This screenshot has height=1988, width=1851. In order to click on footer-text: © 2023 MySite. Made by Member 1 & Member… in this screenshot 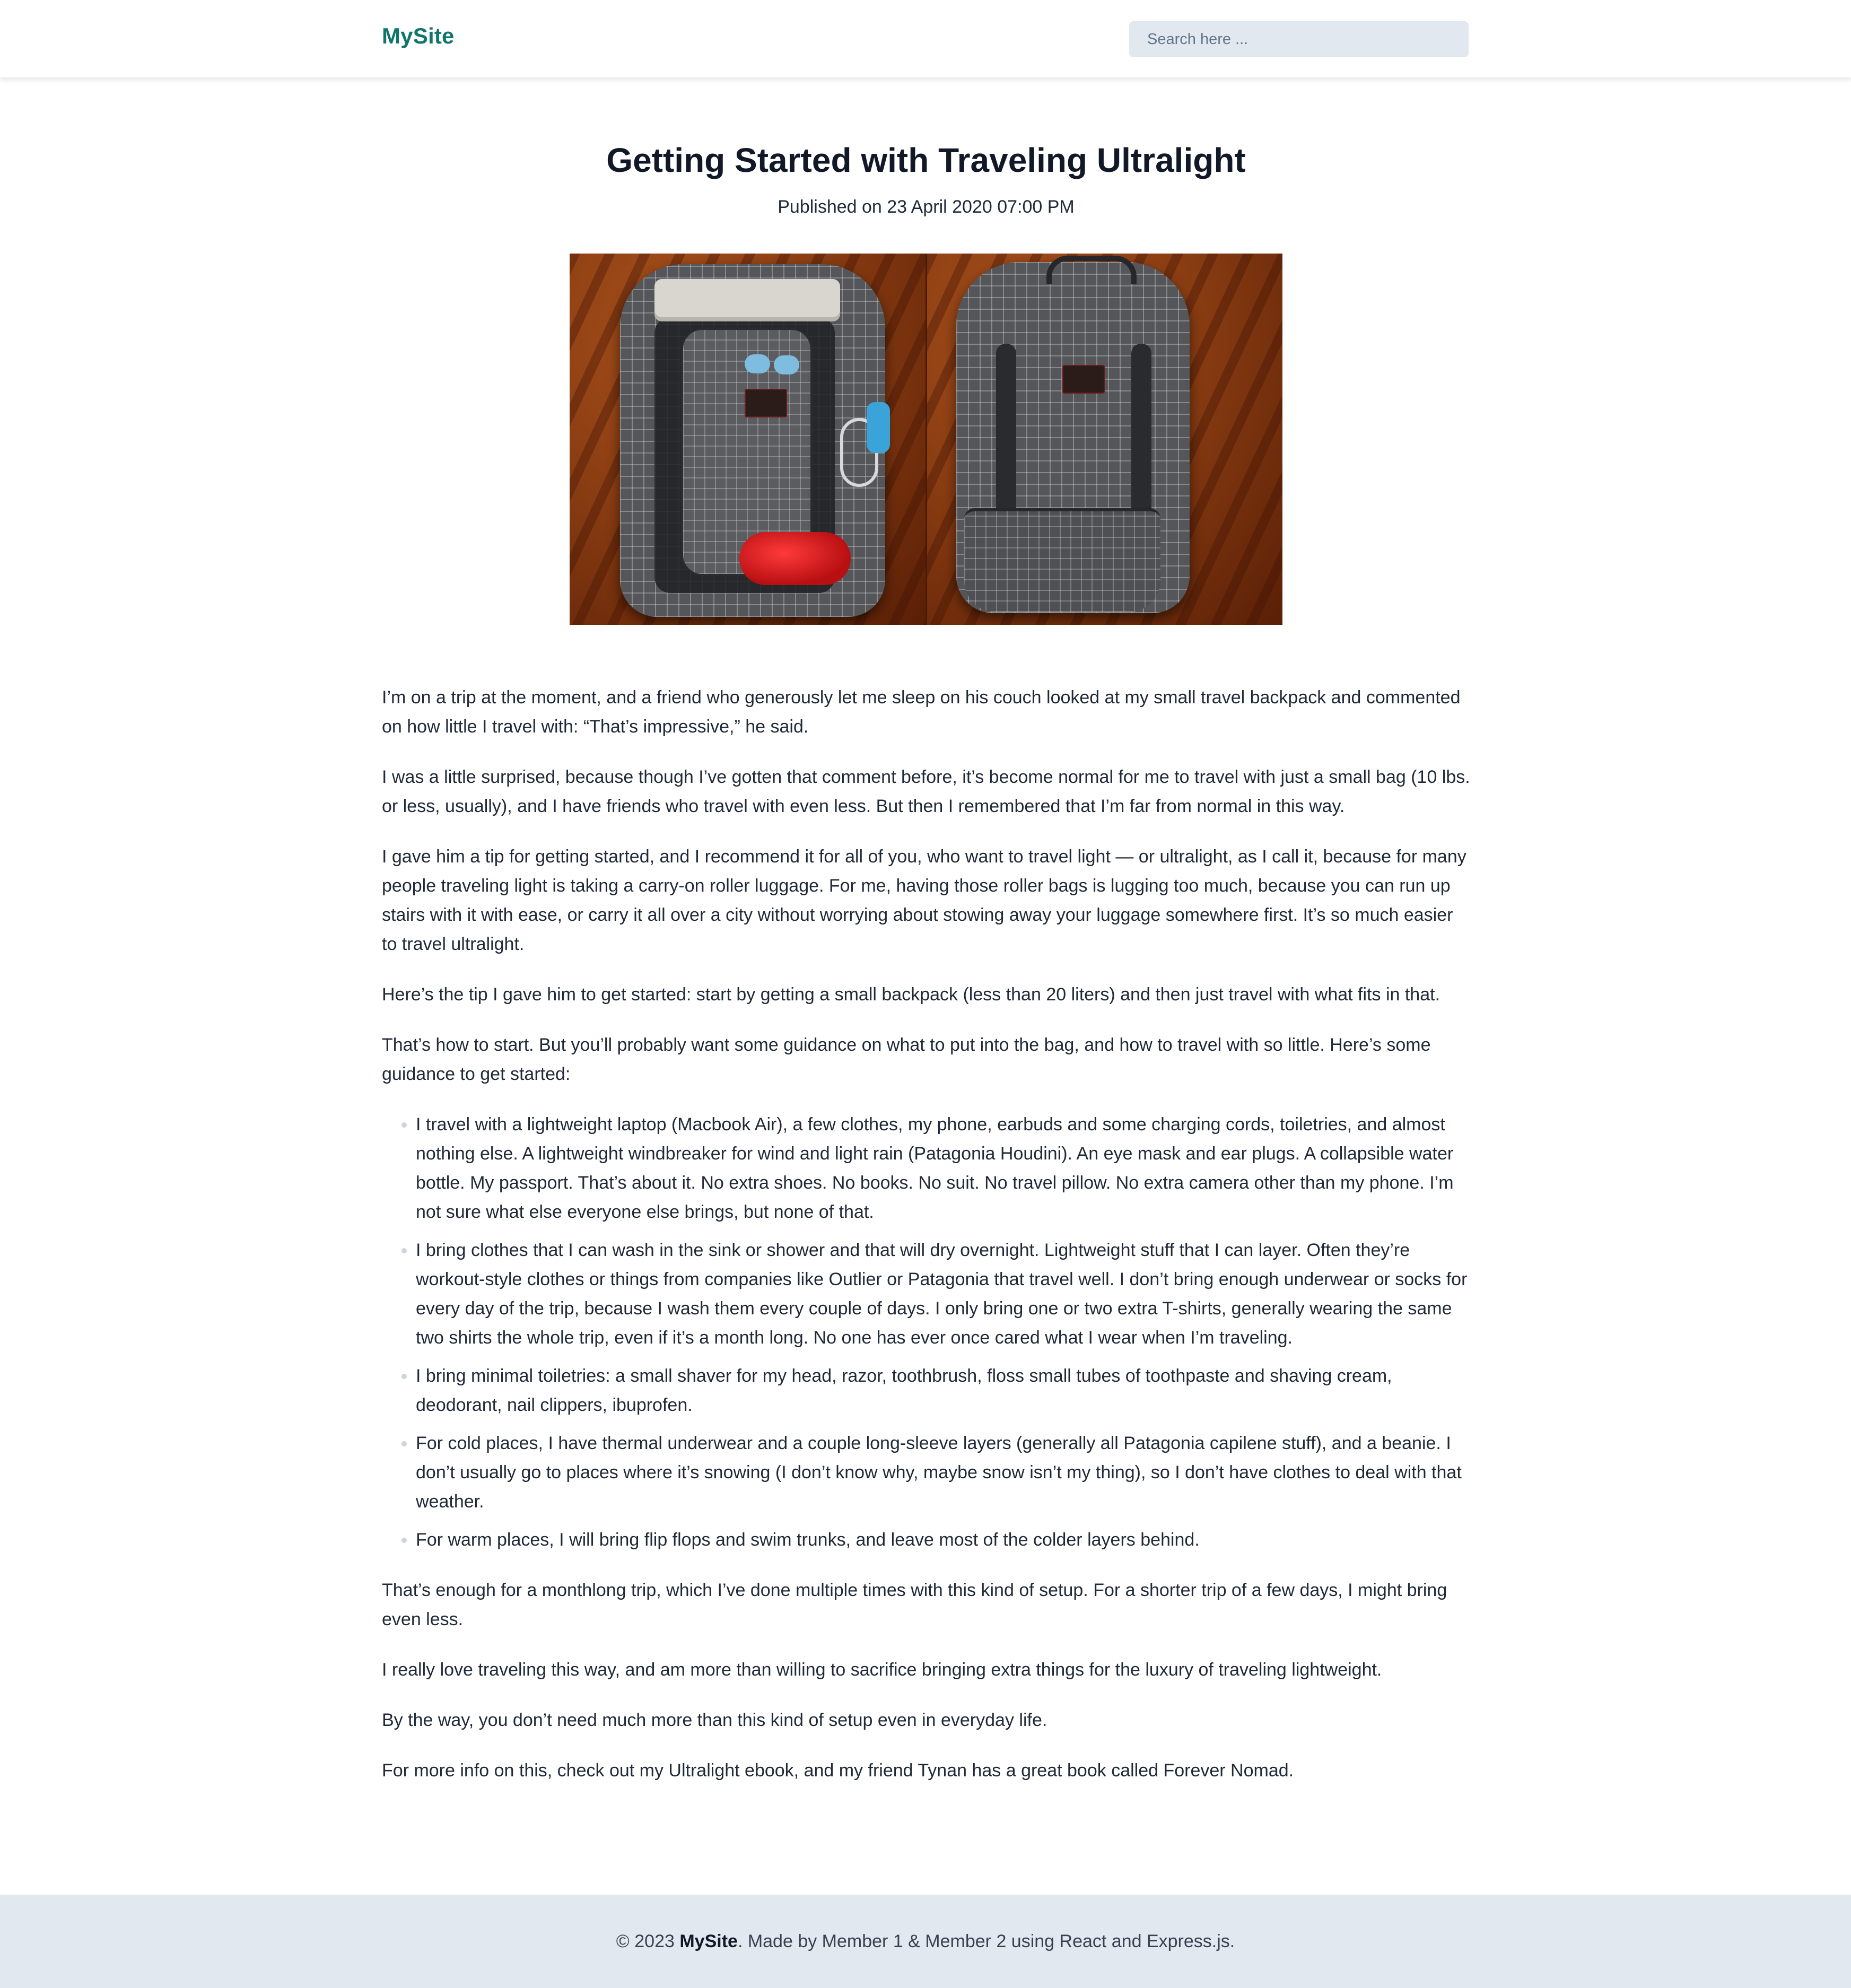, I will do `click(925, 1941)`.